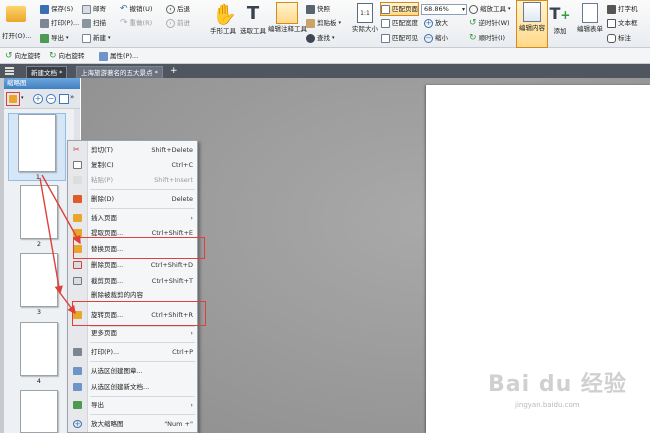  I want to click on add-tab-icon: +, so click(174, 71).